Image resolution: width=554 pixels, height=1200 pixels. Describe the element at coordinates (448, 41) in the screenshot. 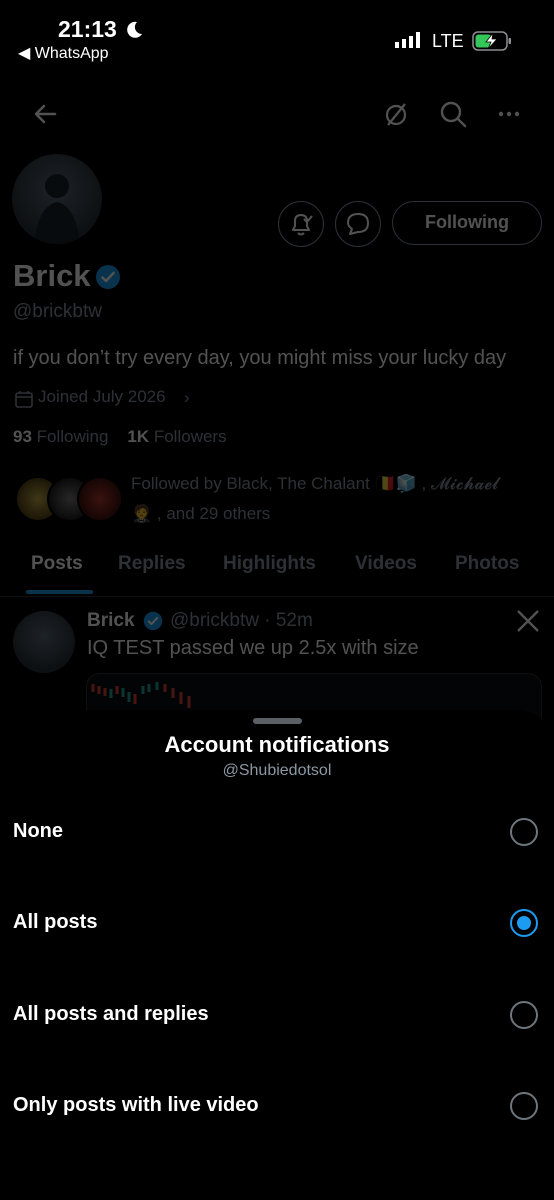

I see `network-type: LTE` at that location.